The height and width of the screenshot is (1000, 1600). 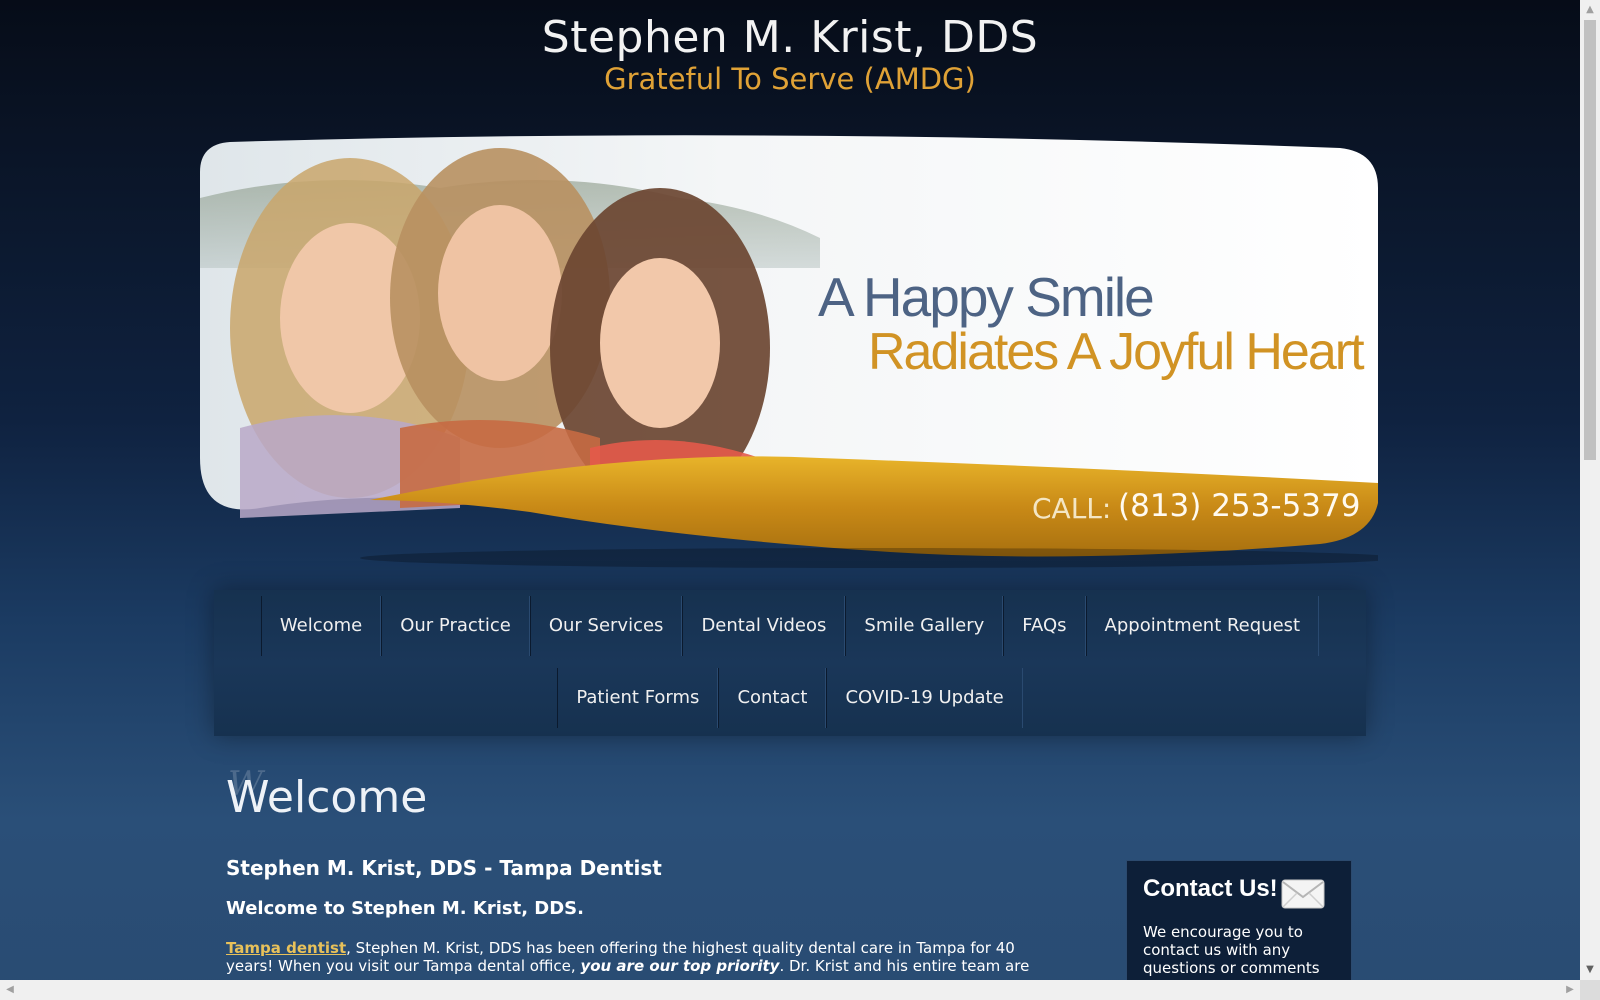 I want to click on nav-item-our-services: Our Services, so click(x=606, y=626).